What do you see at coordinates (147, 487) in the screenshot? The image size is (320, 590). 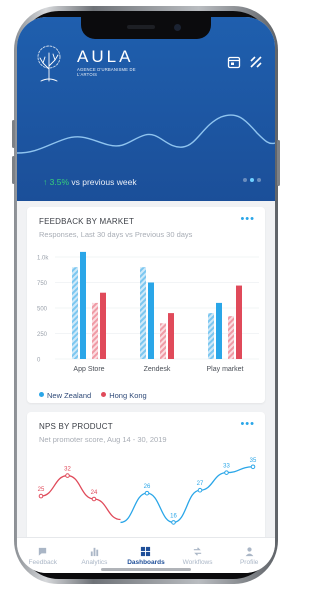 I see `nps-data-label: 26` at bounding box center [147, 487].